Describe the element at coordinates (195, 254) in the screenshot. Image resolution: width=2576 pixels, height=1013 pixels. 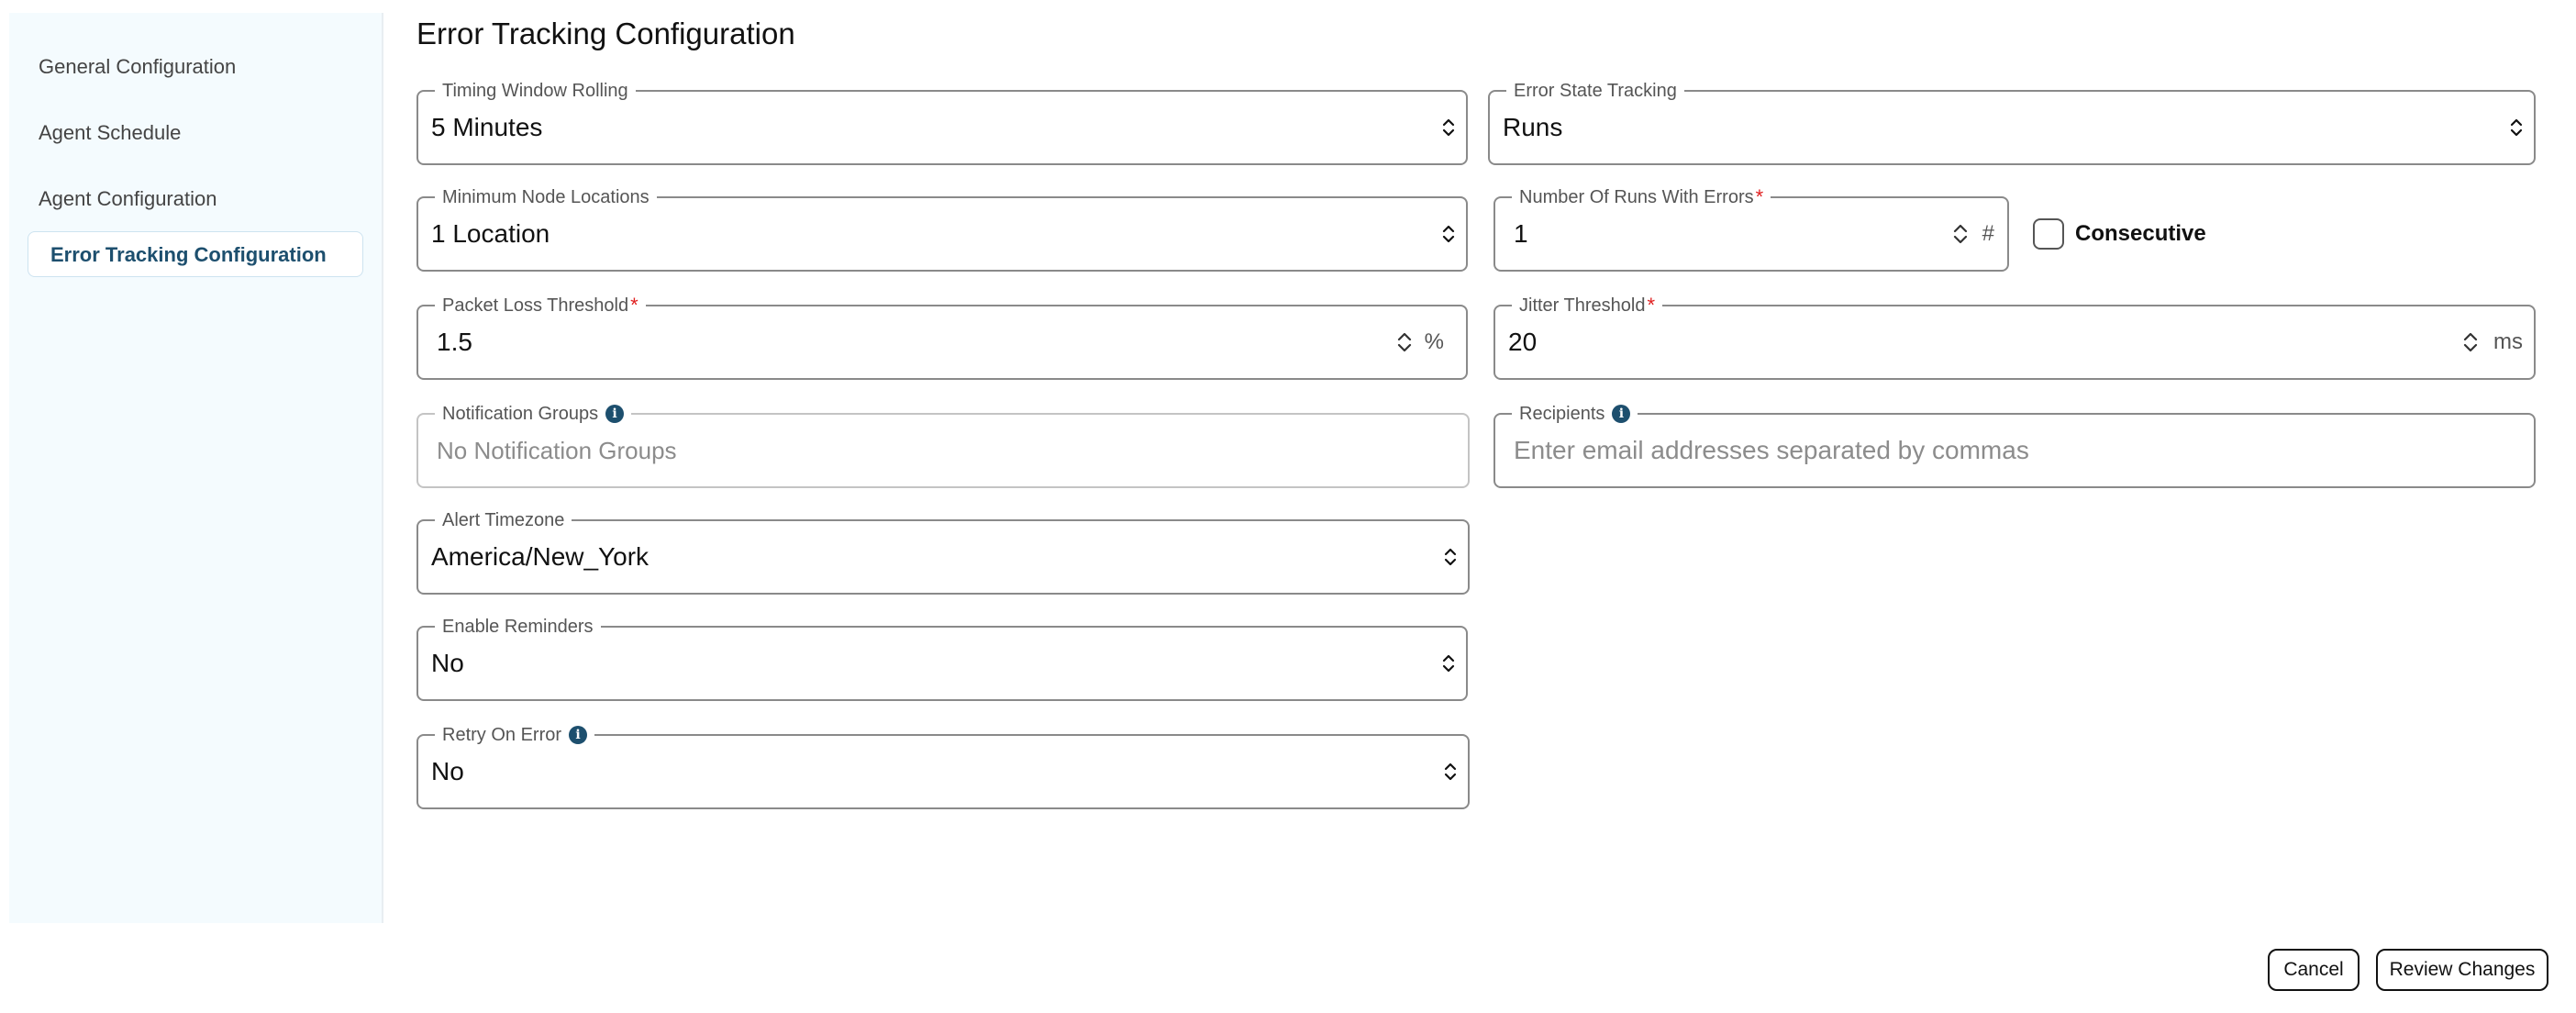
I see `sidebar-item-error-tracking-configuration: Error Tracking Configuration` at that location.